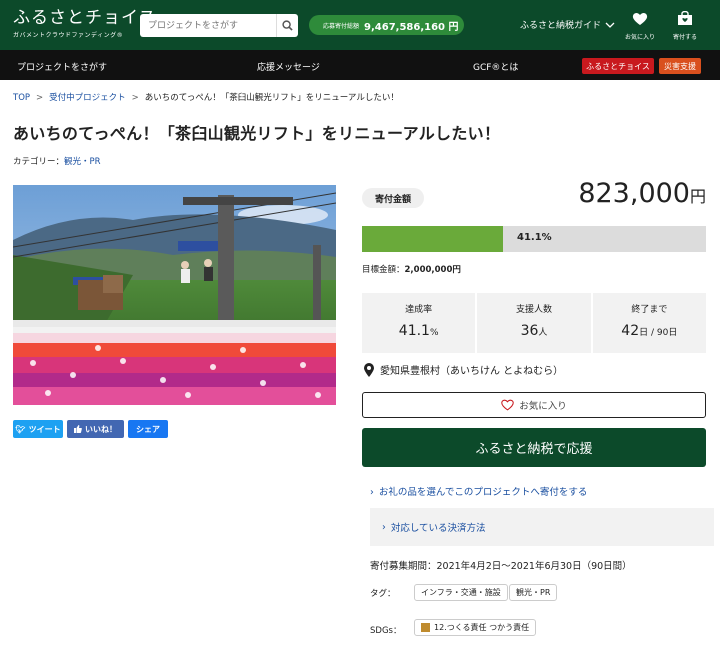  I want to click on twitter-icon: 🐦︎, so click(20, 429).